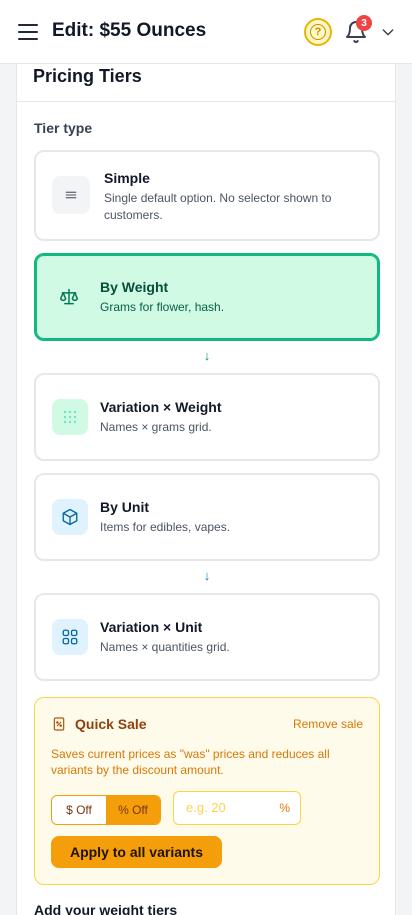 The image size is (412, 915). Describe the element at coordinates (124, 507) in the screenshot. I see `tier-option-name: By Unit` at that location.